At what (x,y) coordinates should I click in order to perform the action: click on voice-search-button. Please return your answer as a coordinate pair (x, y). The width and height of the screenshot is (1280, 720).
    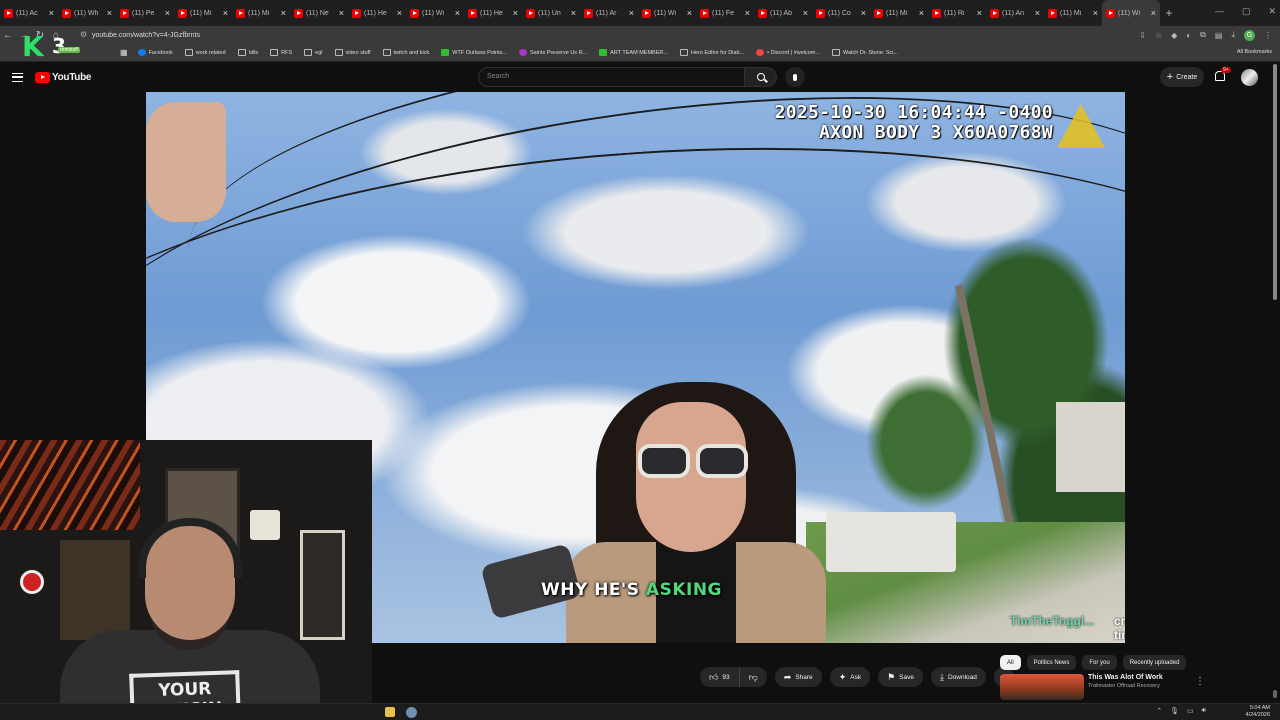
    Looking at the image, I should click on (795, 77).